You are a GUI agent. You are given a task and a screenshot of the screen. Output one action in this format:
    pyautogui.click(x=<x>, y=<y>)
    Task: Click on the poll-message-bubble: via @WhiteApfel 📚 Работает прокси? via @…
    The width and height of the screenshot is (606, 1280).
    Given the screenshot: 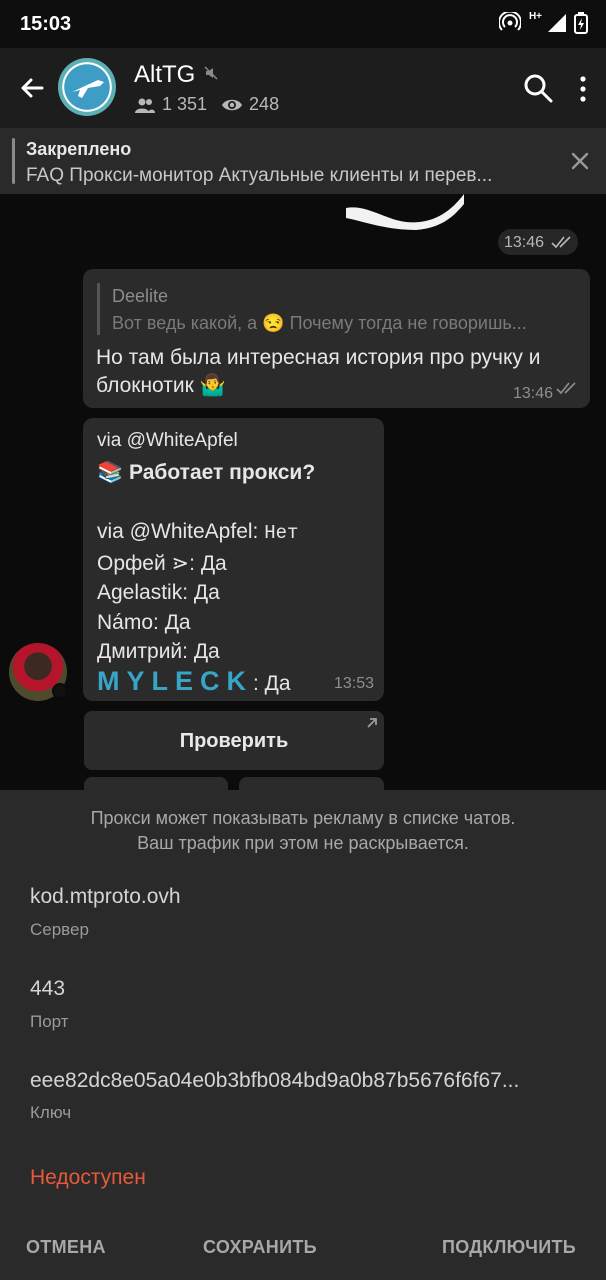 What is the action you would take?
    pyautogui.click(x=233, y=559)
    